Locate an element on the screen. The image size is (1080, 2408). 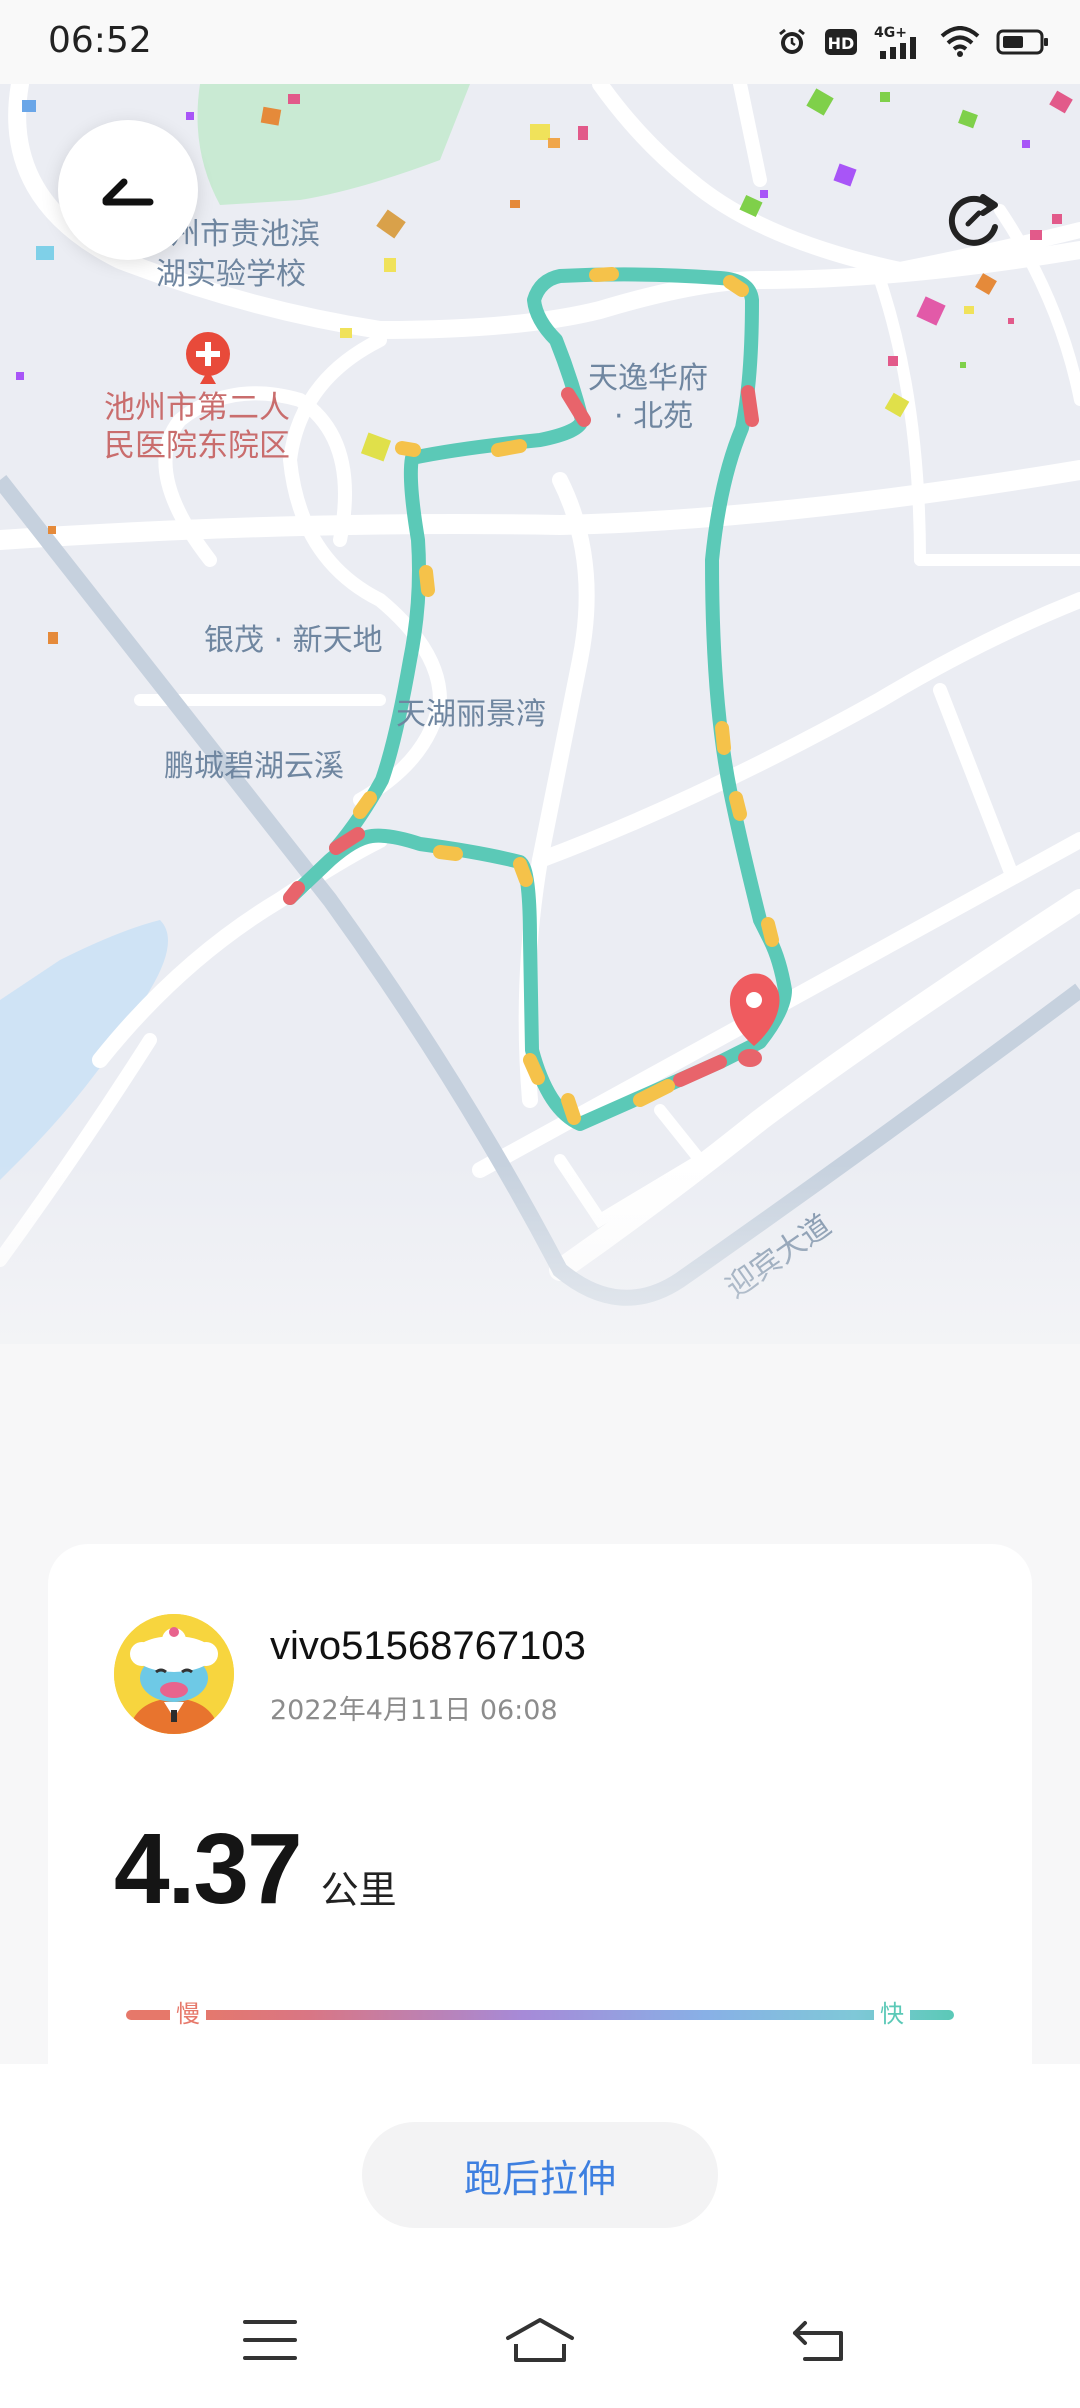
replay-button is located at coordinates (974, 220).